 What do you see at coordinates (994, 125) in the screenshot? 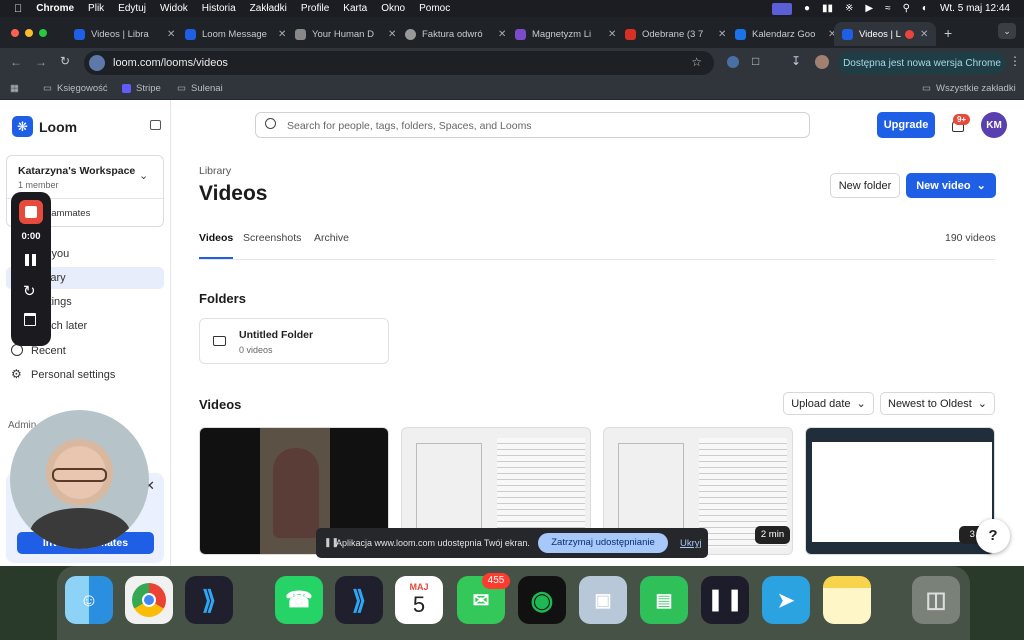
I see `avatar: KM` at bounding box center [994, 125].